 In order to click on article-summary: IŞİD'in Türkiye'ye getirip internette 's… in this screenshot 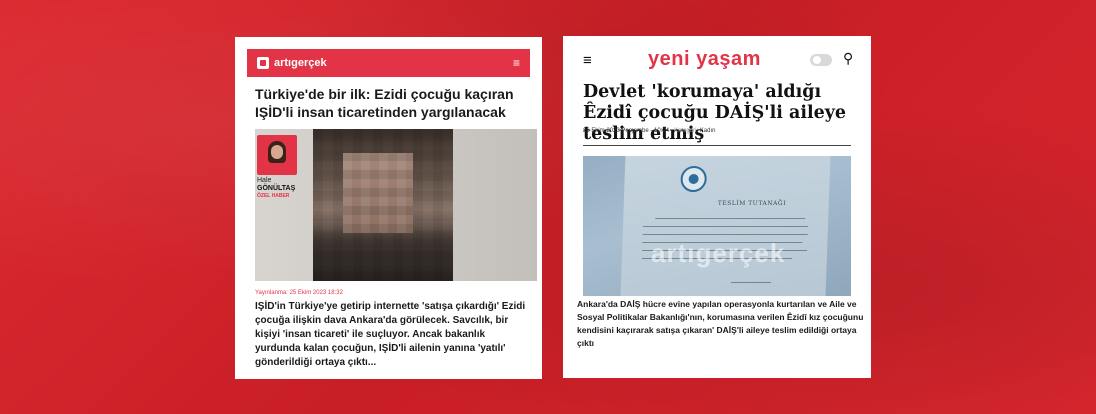, I will do `click(390, 334)`.